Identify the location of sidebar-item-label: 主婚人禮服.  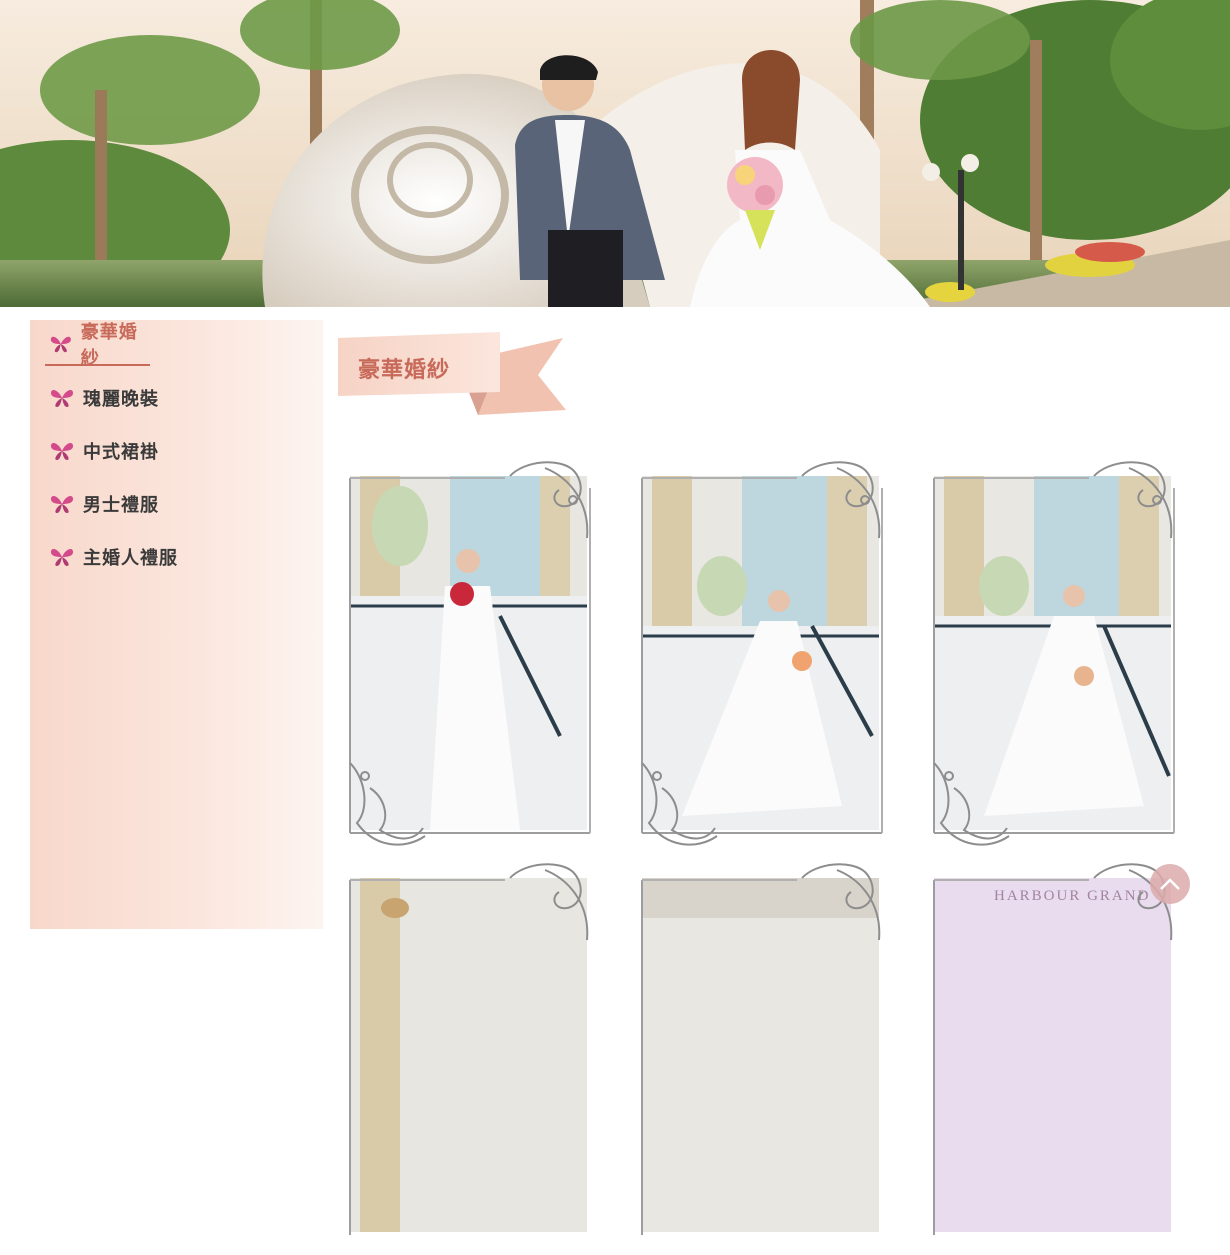
(130, 558).